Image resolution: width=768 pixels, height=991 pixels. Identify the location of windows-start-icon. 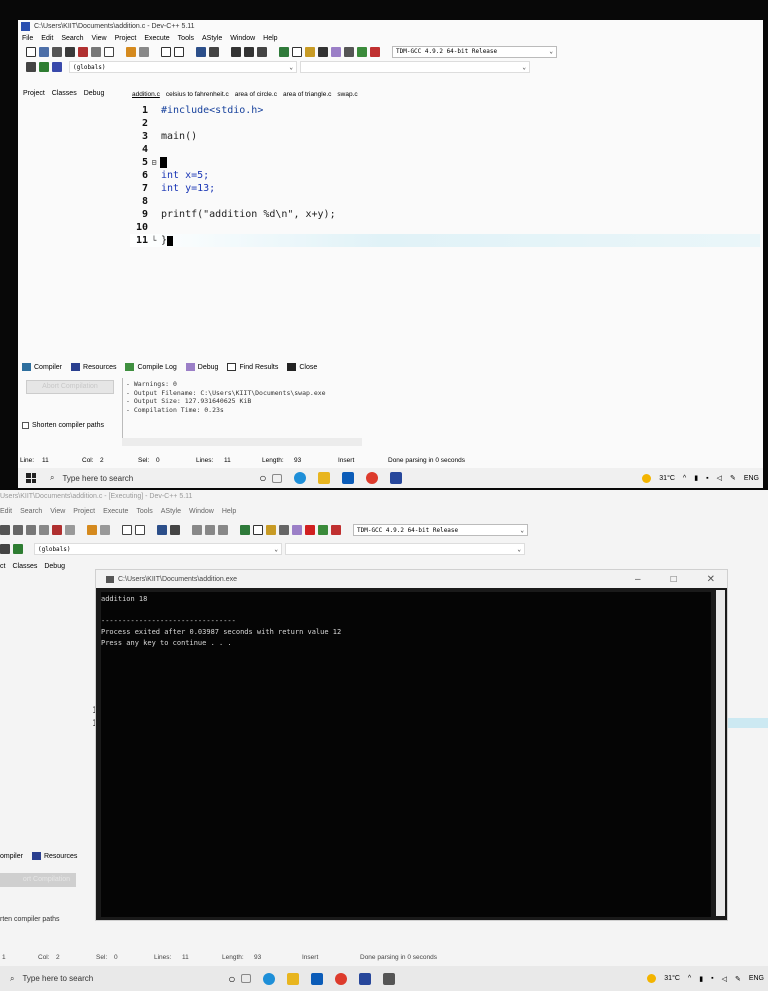
(31, 478).